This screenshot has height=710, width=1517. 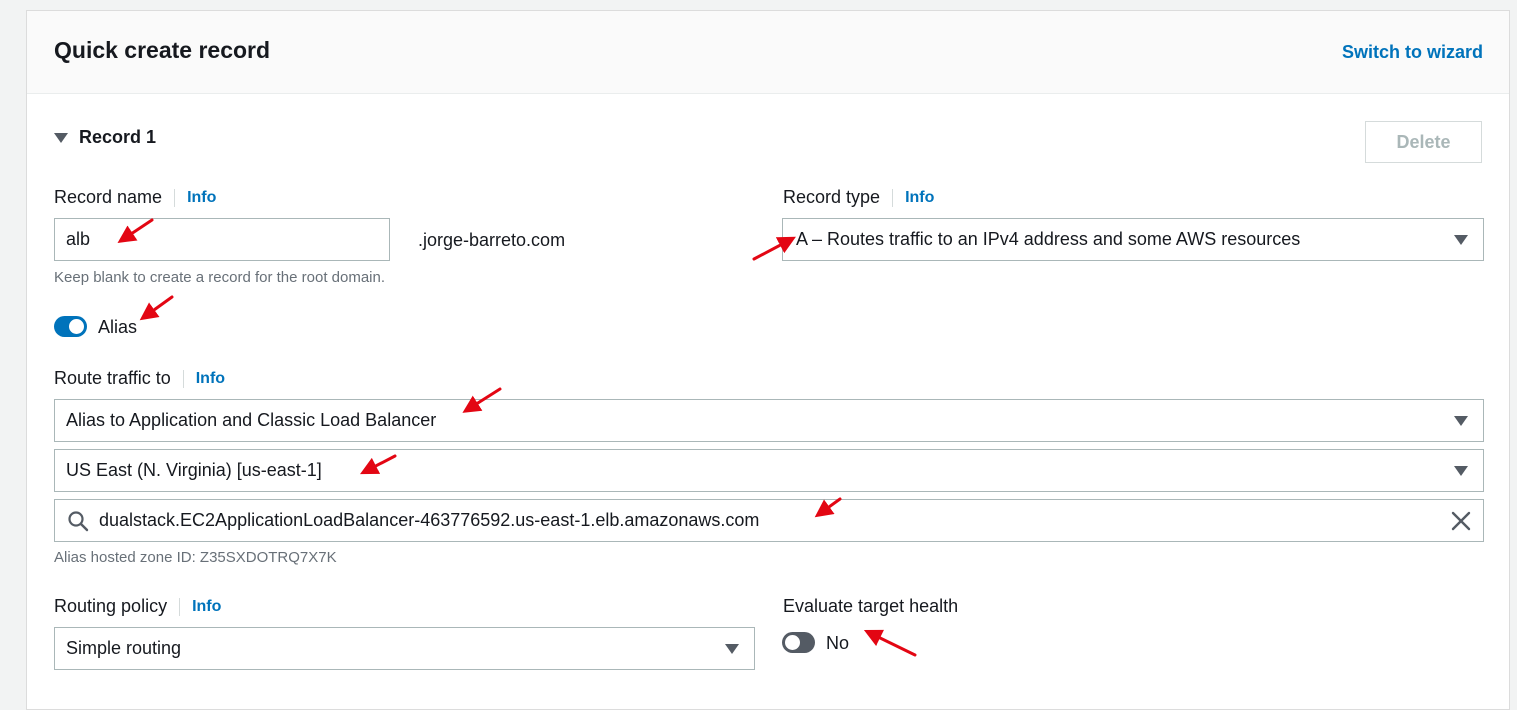 What do you see at coordinates (378, 464) in the screenshot?
I see `arrow-region` at bounding box center [378, 464].